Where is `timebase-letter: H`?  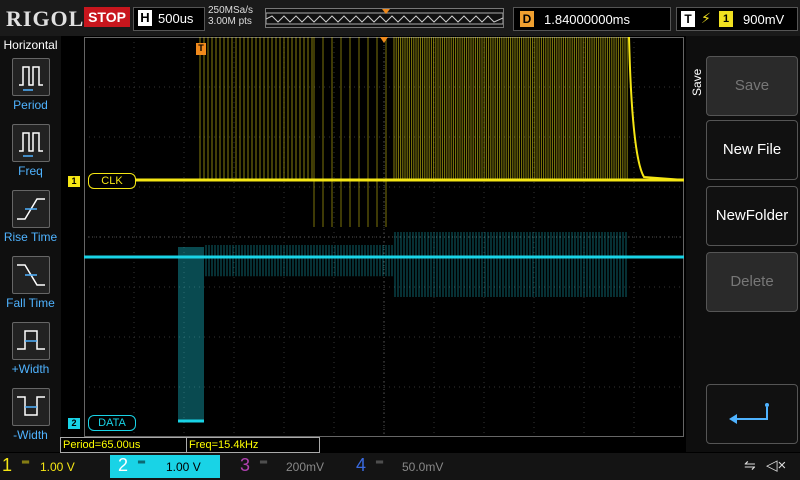
timebase-letter: H is located at coordinates (145, 18).